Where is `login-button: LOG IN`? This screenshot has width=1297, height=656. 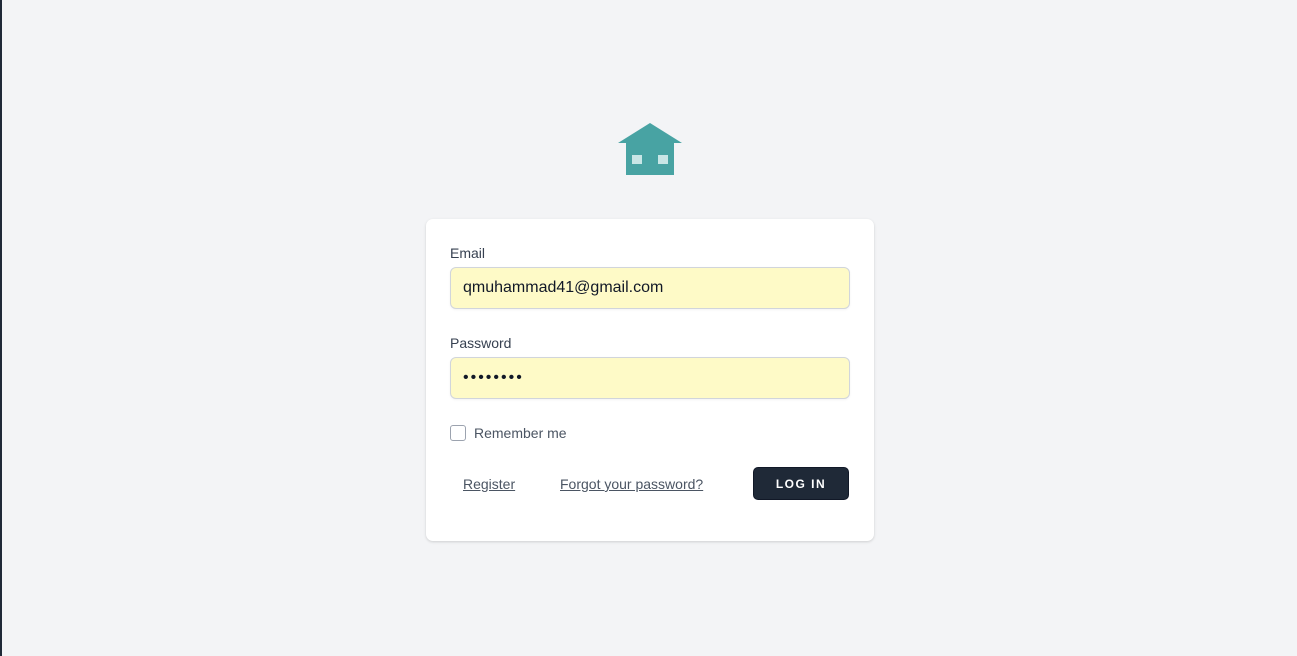 login-button: LOG IN is located at coordinates (801, 483).